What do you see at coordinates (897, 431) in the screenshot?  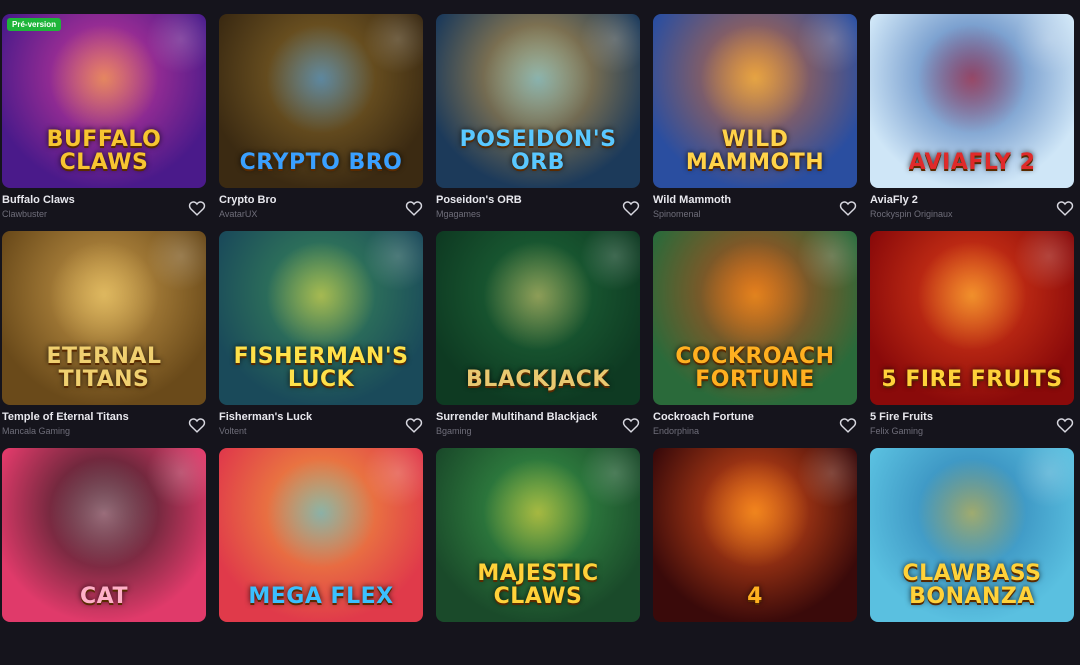 I see `game-provider: Felix Gaming` at bounding box center [897, 431].